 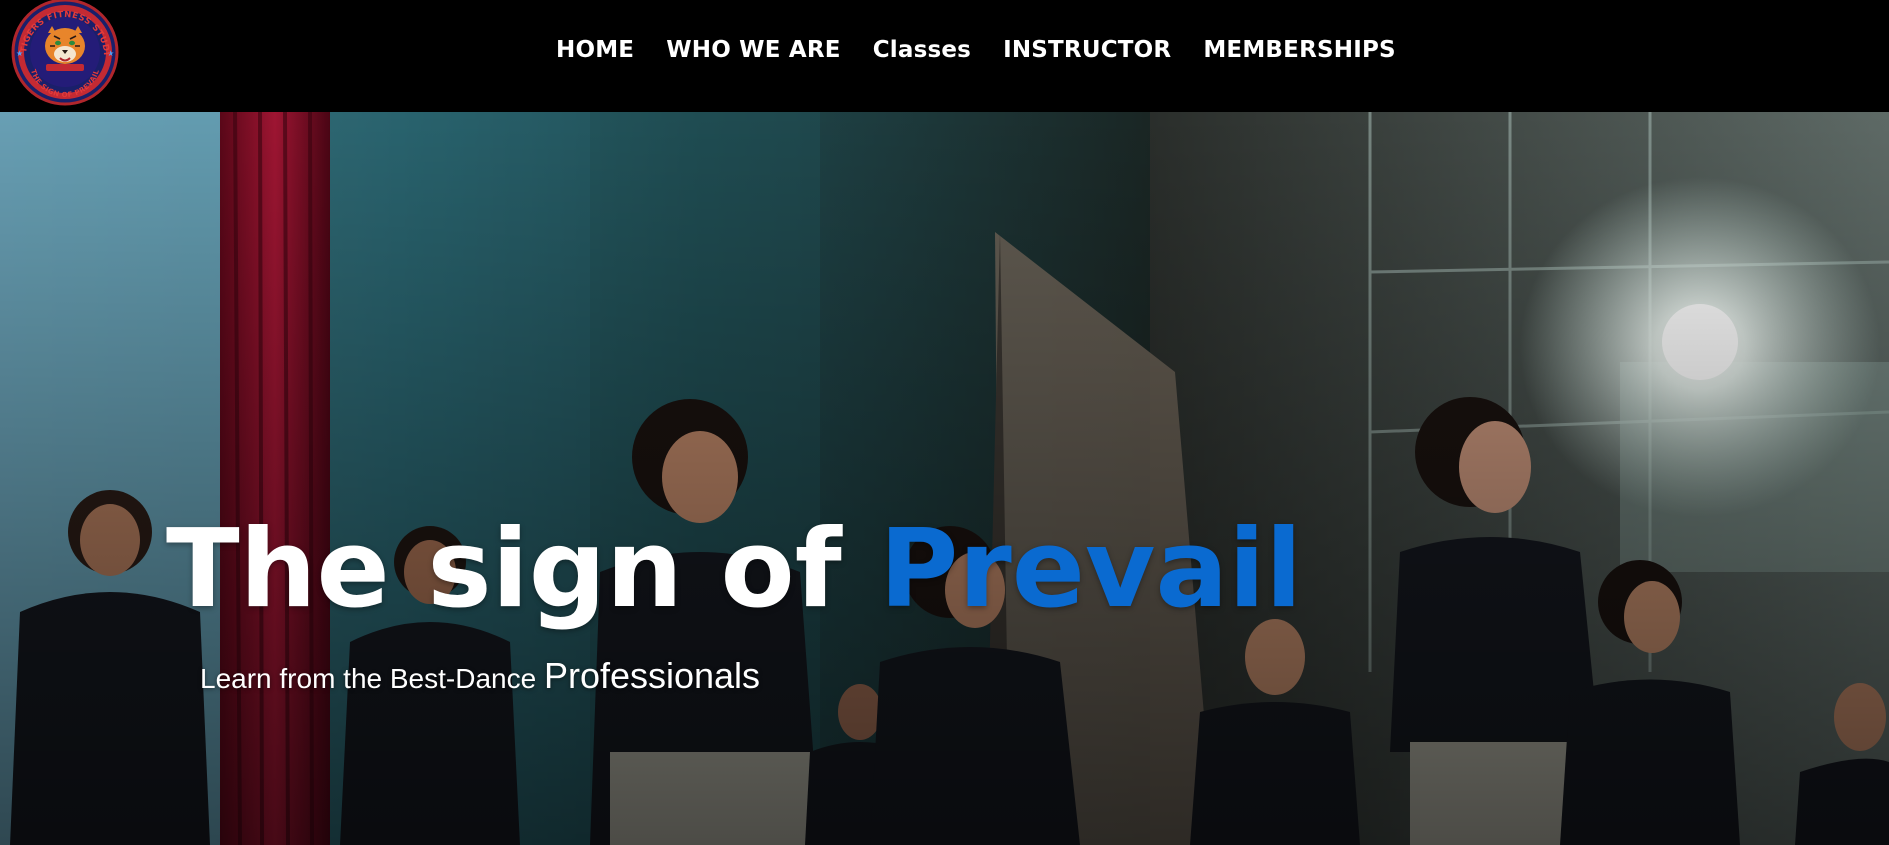 I want to click on hero-headline-prefix: The sign of, so click(x=523, y=569).